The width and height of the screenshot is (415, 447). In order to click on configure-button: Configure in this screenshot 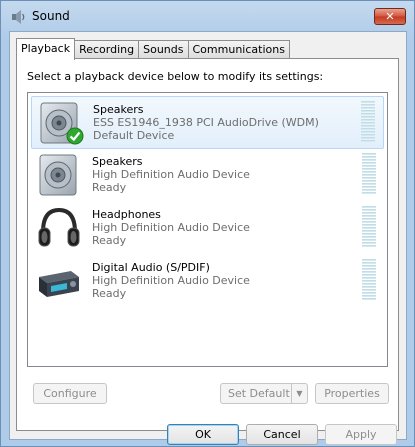, I will do `click(70, 393)`.